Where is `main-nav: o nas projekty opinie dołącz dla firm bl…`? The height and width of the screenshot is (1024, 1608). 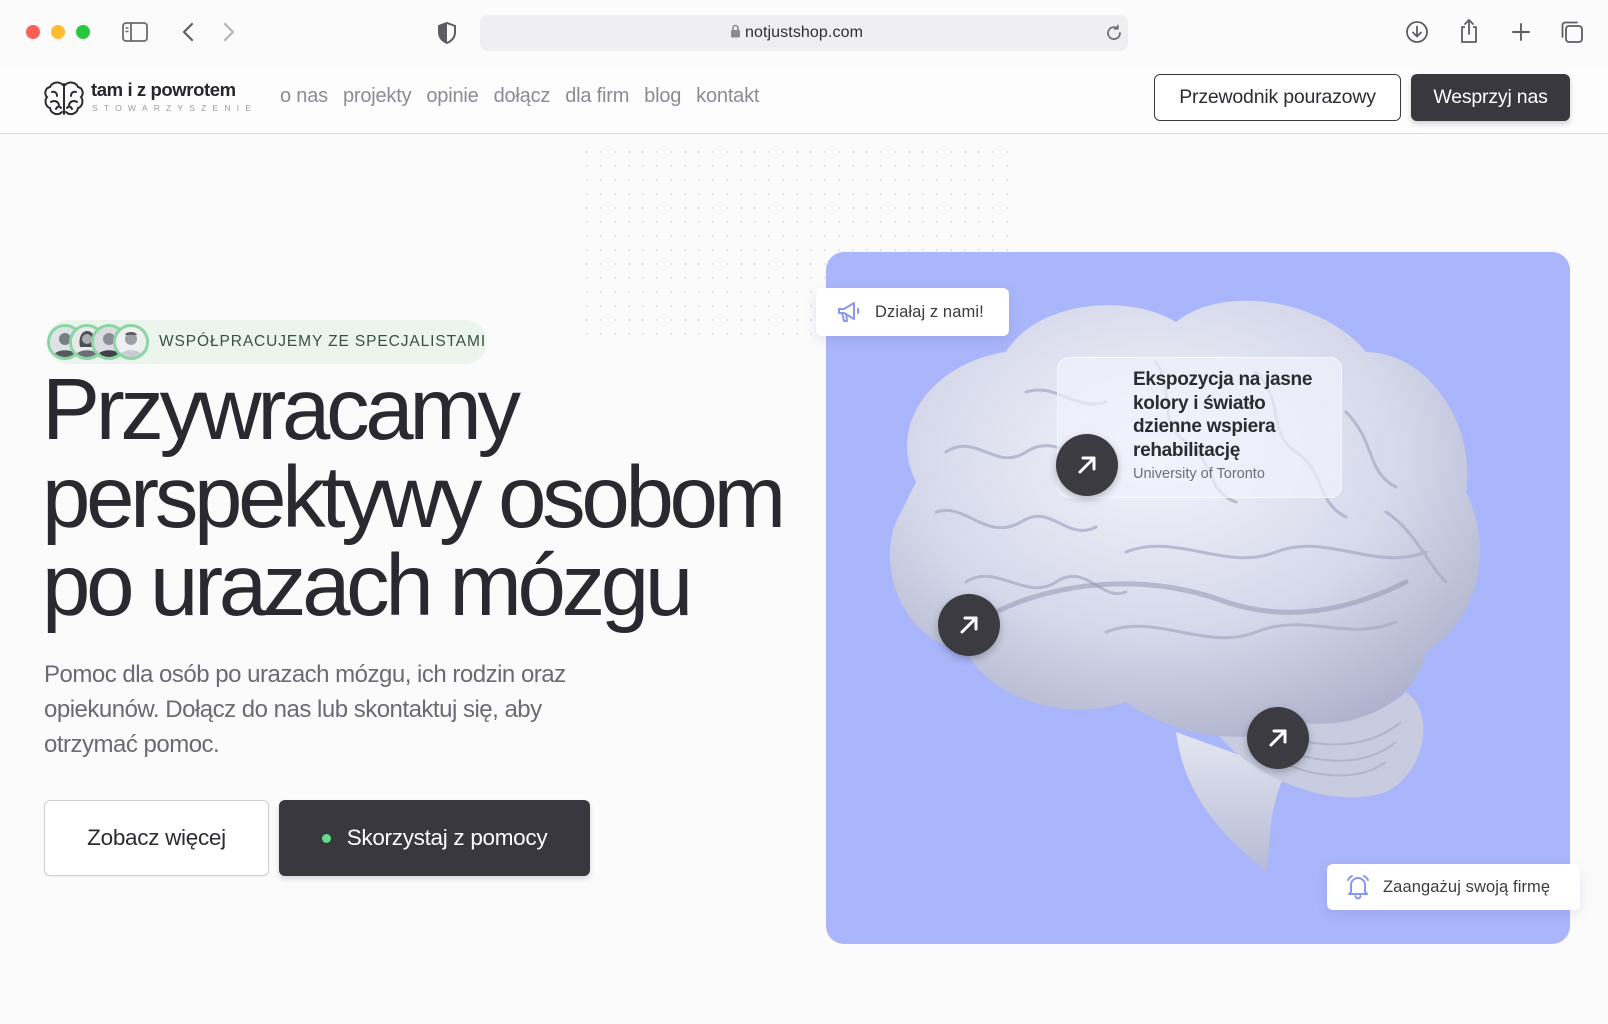
main-nav: o nas projekty opinie dołącz dla firm bl… is located at coordinates (519, 96).